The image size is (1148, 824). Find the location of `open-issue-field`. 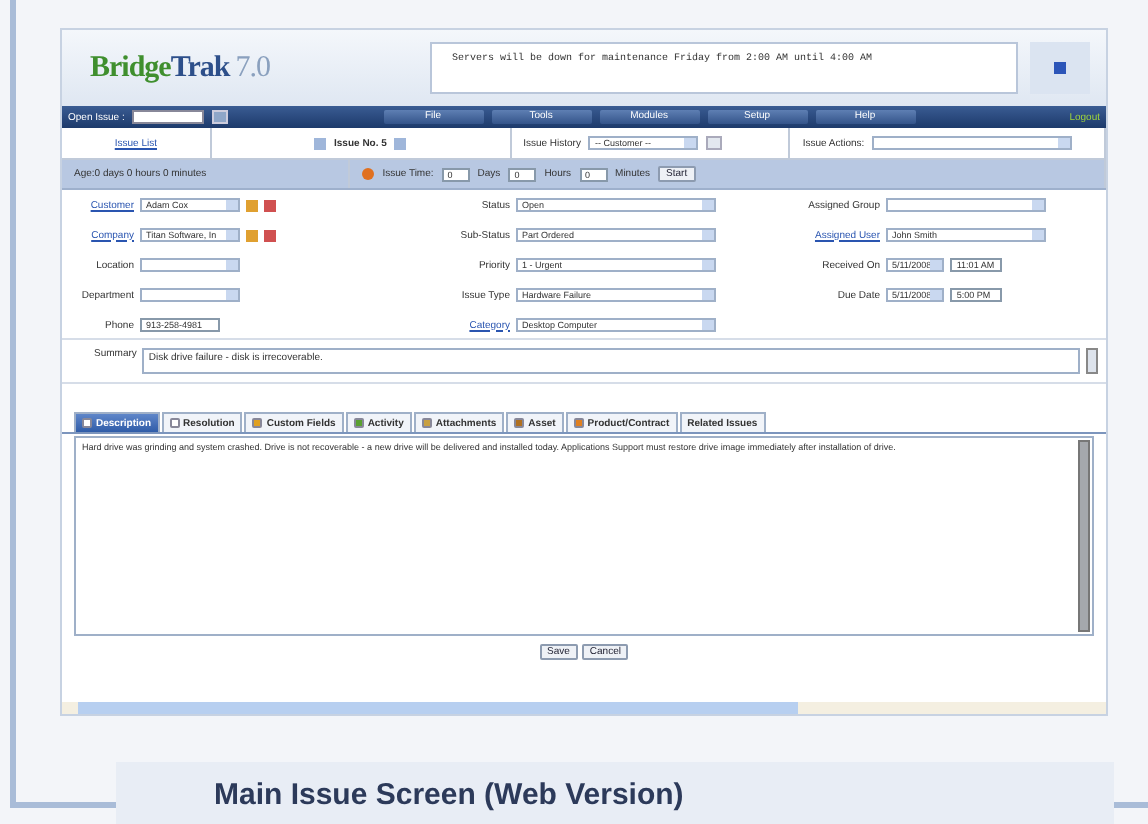

open-issue-field is located at coordinates (168, 117).